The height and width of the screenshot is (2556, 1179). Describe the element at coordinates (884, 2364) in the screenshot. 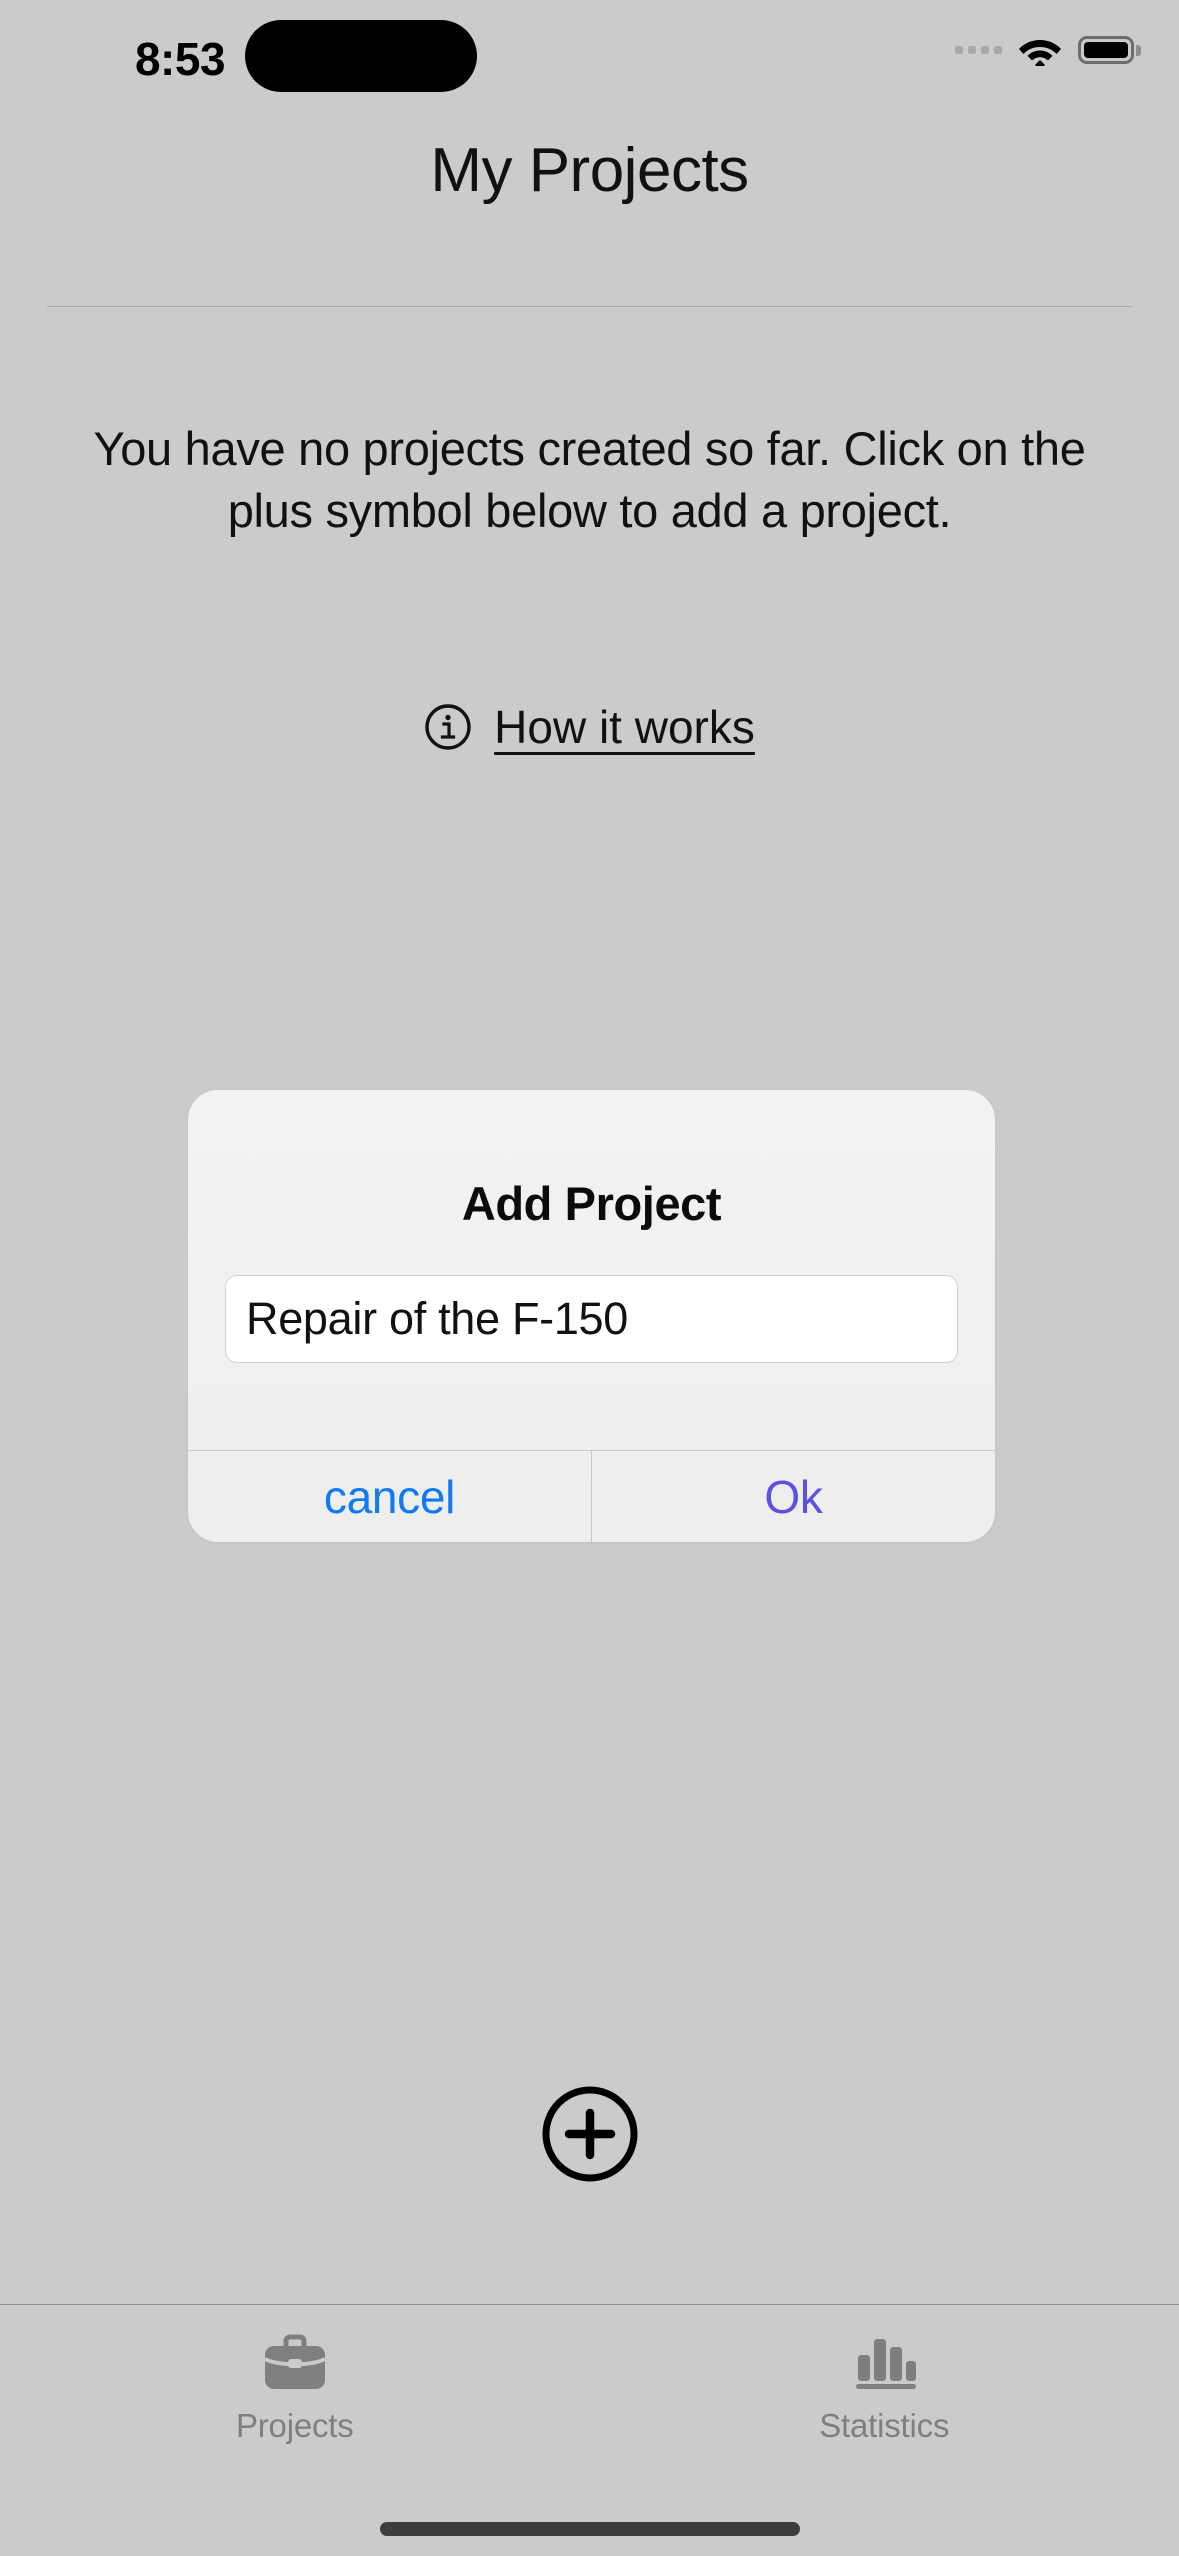

I see `bar-chart-icon` at that location.